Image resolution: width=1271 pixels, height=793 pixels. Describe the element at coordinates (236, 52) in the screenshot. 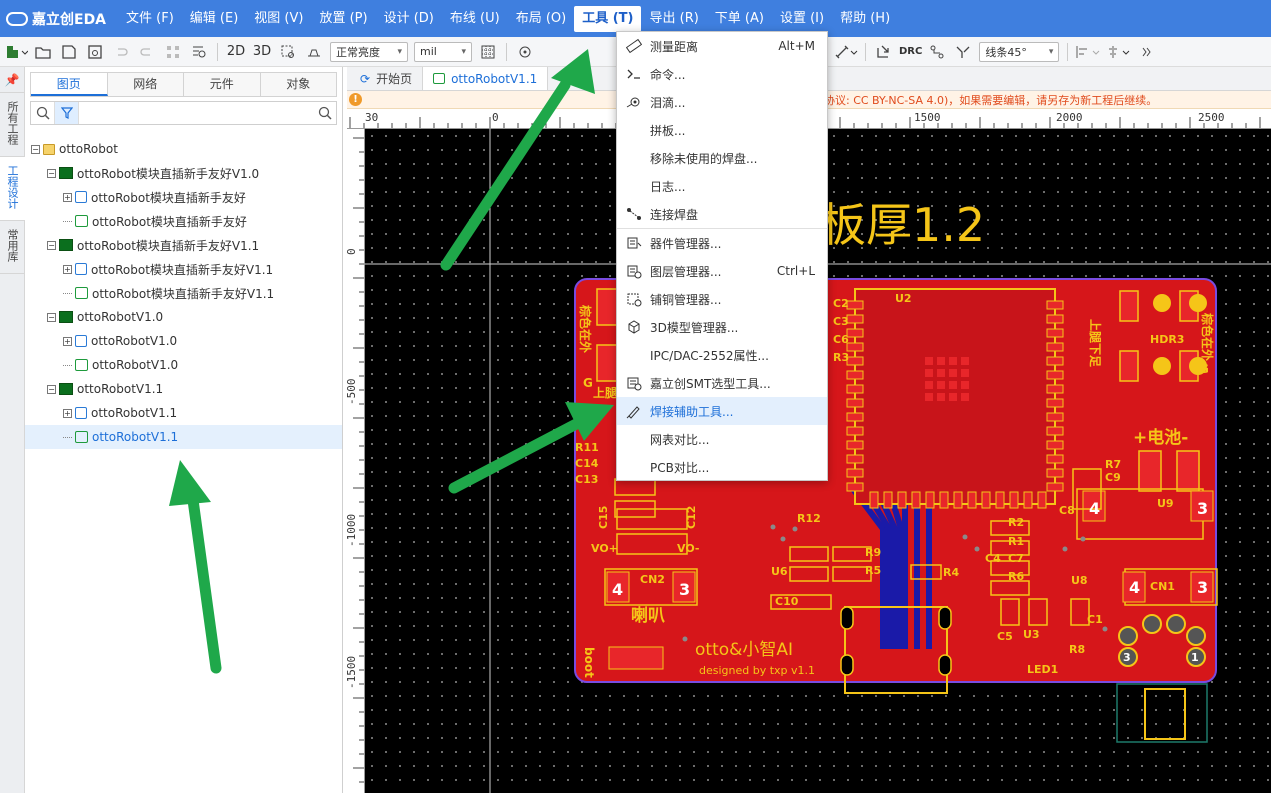

I see `view-2d-button: 2D` at that location.